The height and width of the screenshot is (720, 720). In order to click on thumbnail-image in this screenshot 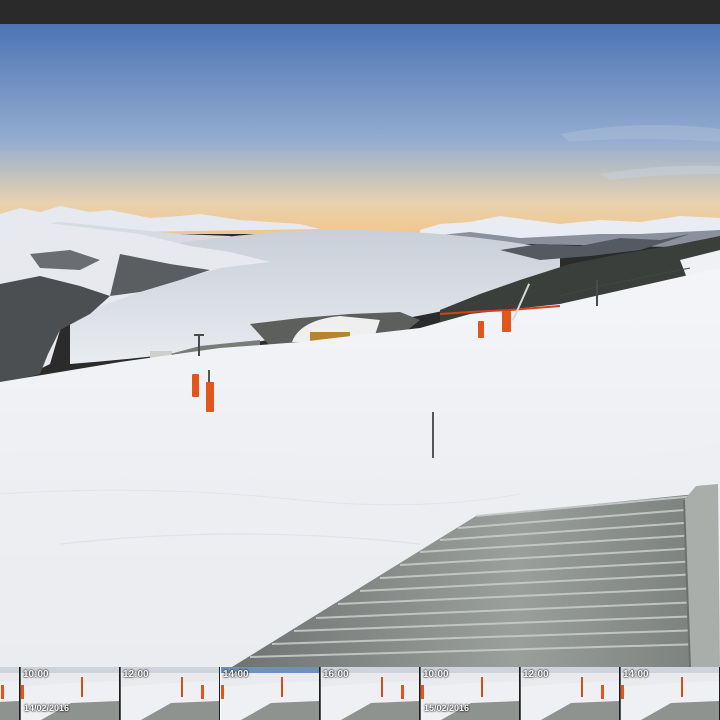, I will do `click(9, 693)`.